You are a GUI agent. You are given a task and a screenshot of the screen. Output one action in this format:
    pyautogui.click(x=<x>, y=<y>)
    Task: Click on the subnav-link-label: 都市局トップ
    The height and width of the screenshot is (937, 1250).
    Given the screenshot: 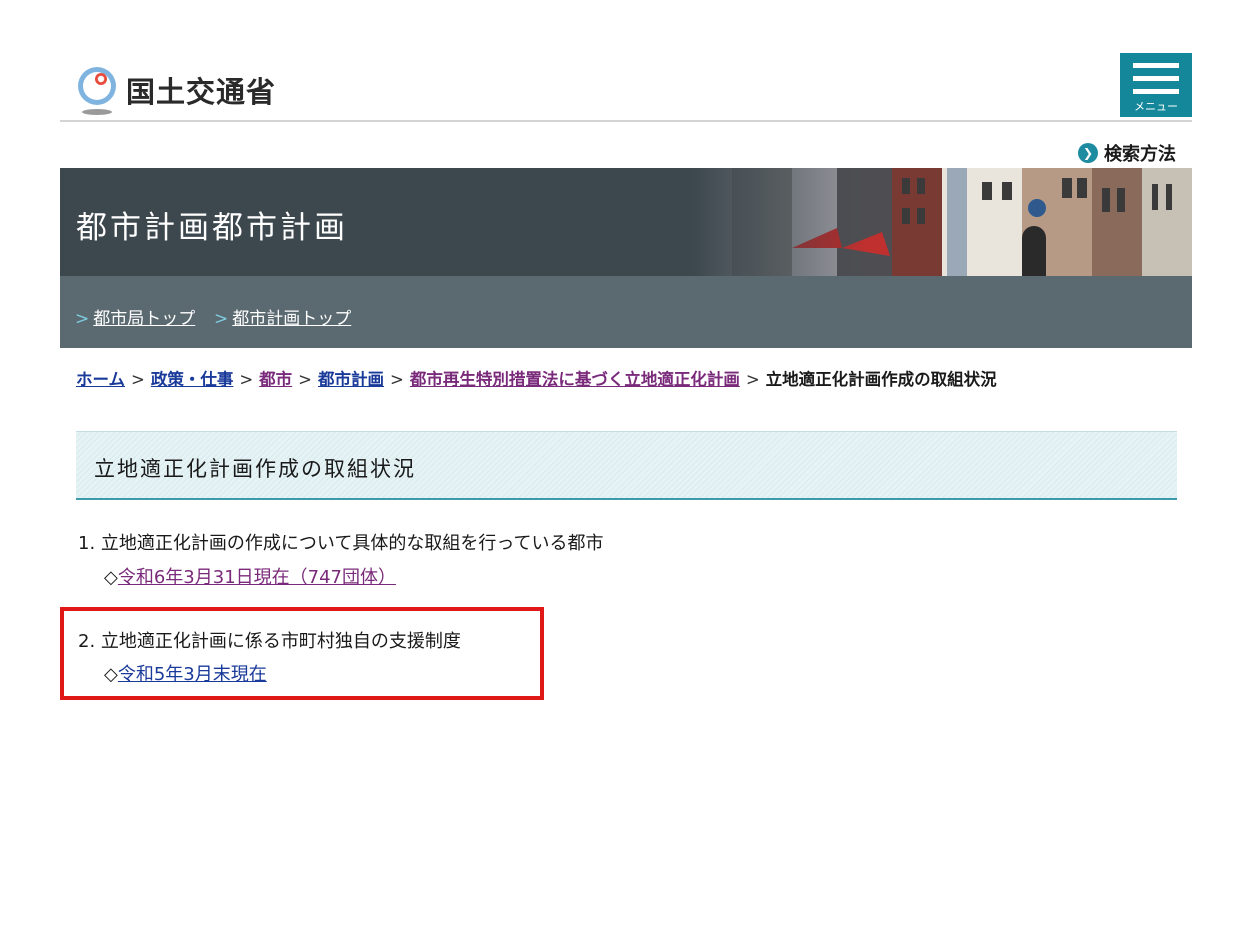 What is the action you would take?
    pyautogui.click(x=144, y=319)
    